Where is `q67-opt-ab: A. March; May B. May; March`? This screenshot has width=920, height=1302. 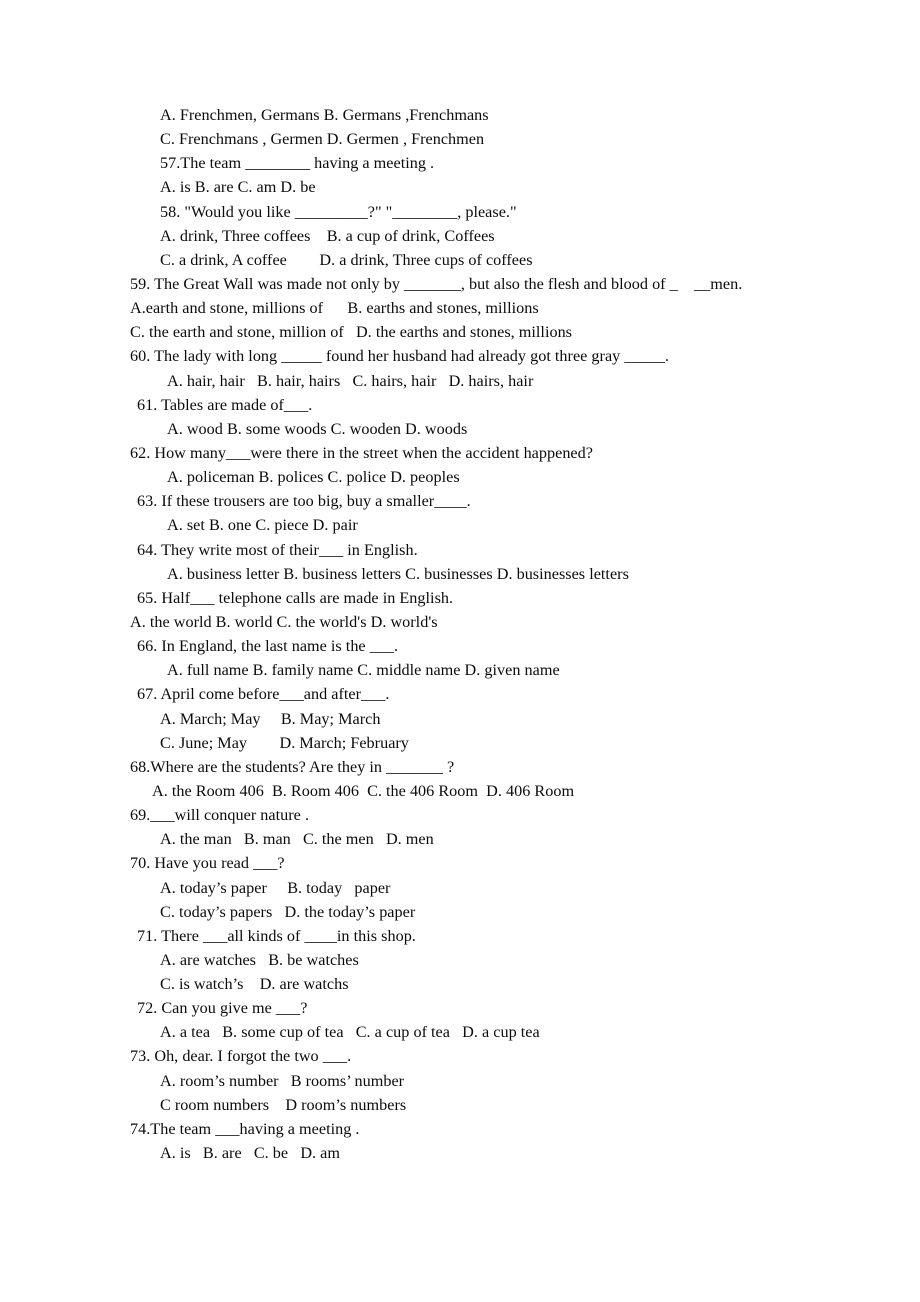 q67-opt-ab: A. March; May B. May; March is located at coordinates (270, 718).